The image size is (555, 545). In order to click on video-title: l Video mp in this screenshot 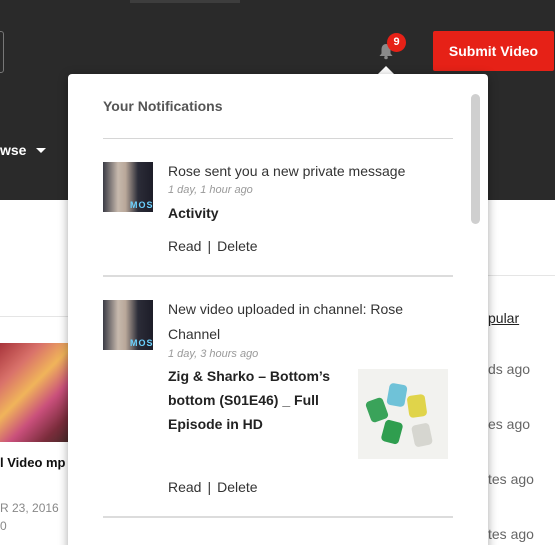, I will do `click(33, 462)`.